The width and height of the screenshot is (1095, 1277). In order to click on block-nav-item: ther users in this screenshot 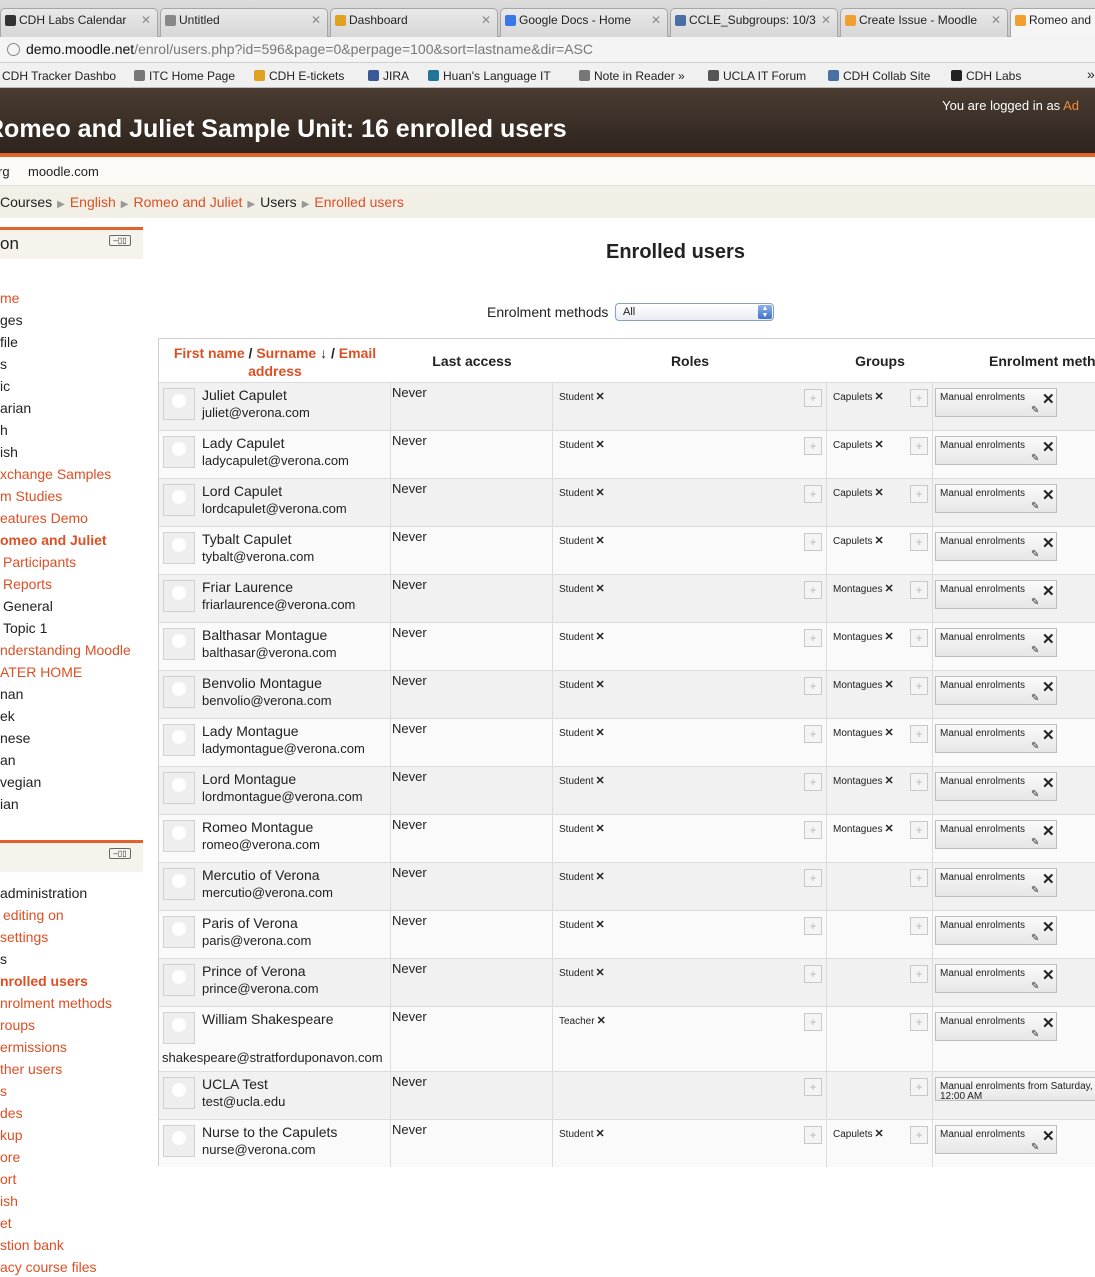, I will do `click(31, 1069)`.